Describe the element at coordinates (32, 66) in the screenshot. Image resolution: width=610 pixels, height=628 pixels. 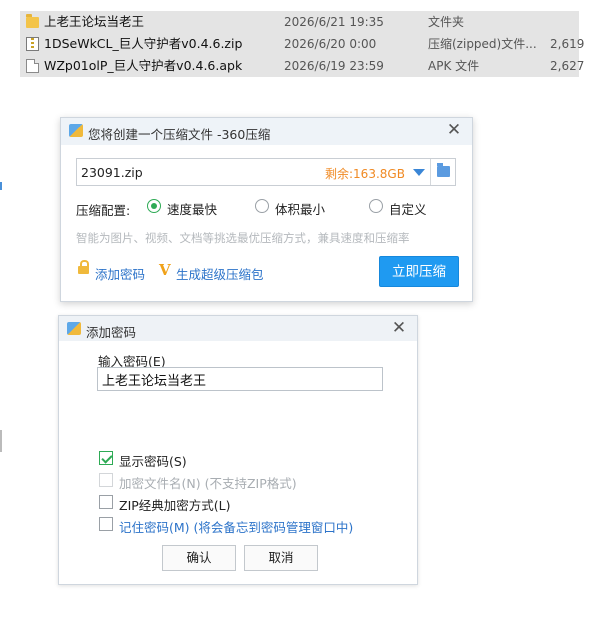
I see `apk-file-icon` at that location.